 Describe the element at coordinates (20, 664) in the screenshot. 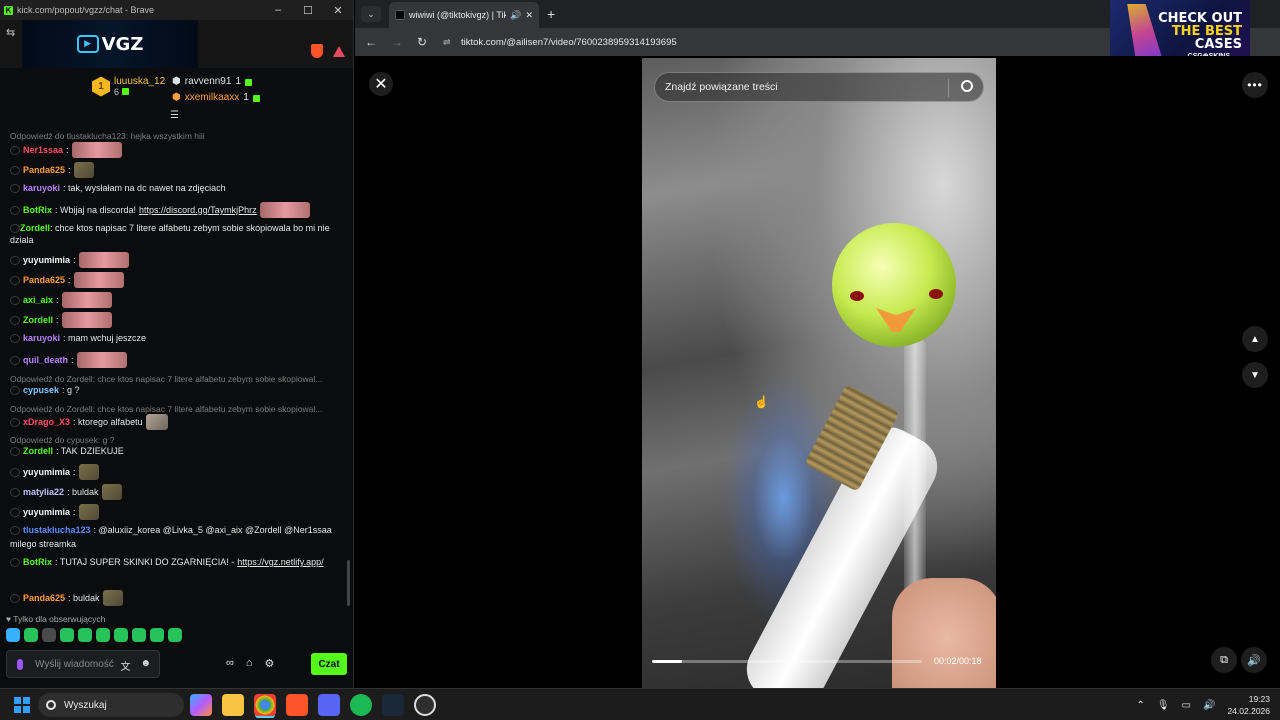

I see `microphone-icon` at that location.